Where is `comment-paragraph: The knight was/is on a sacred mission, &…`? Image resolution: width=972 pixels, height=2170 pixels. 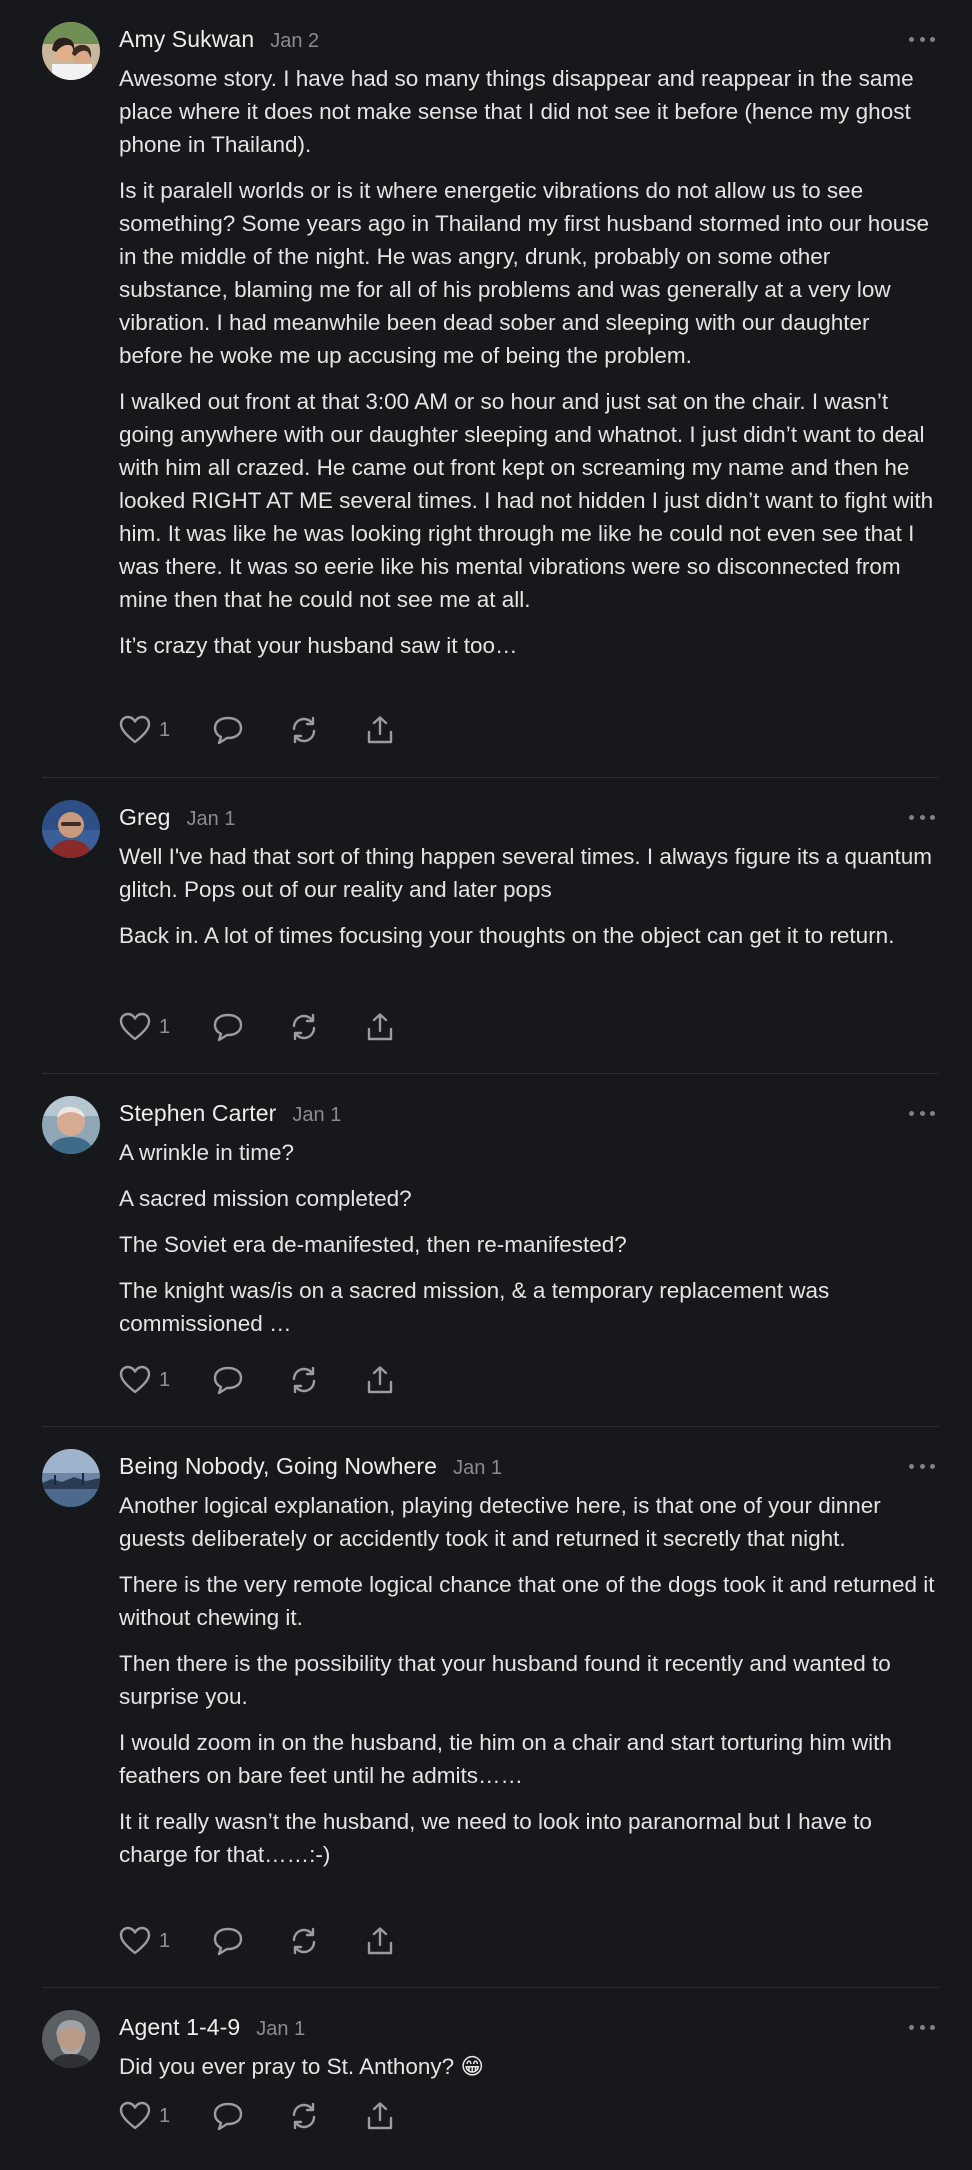
comment-paragraph: The knight was/is on a sacred mission, &… is located at coordinates (474, 1307).